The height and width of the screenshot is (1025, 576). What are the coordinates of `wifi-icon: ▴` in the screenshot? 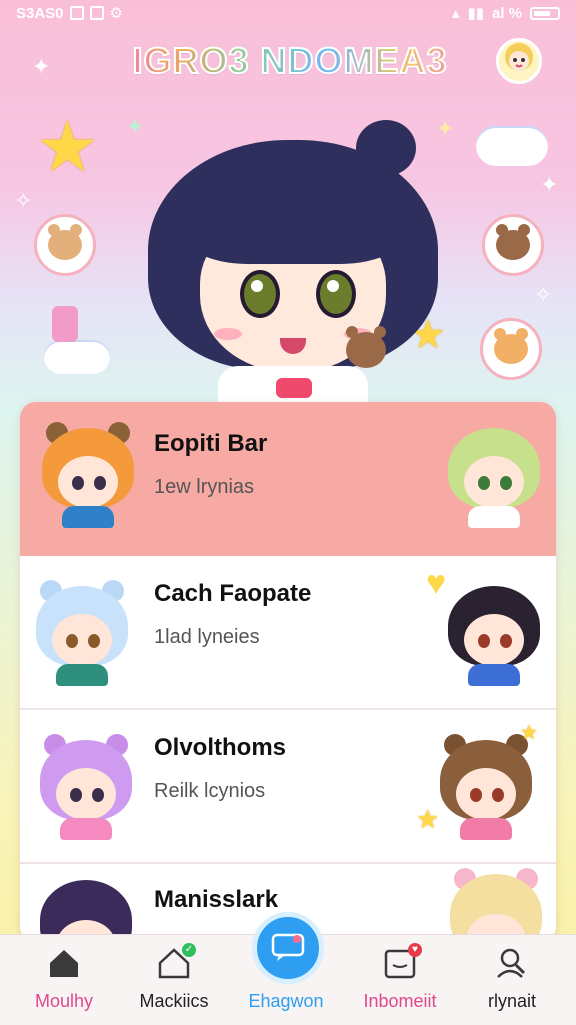 It's located at (455, 13).